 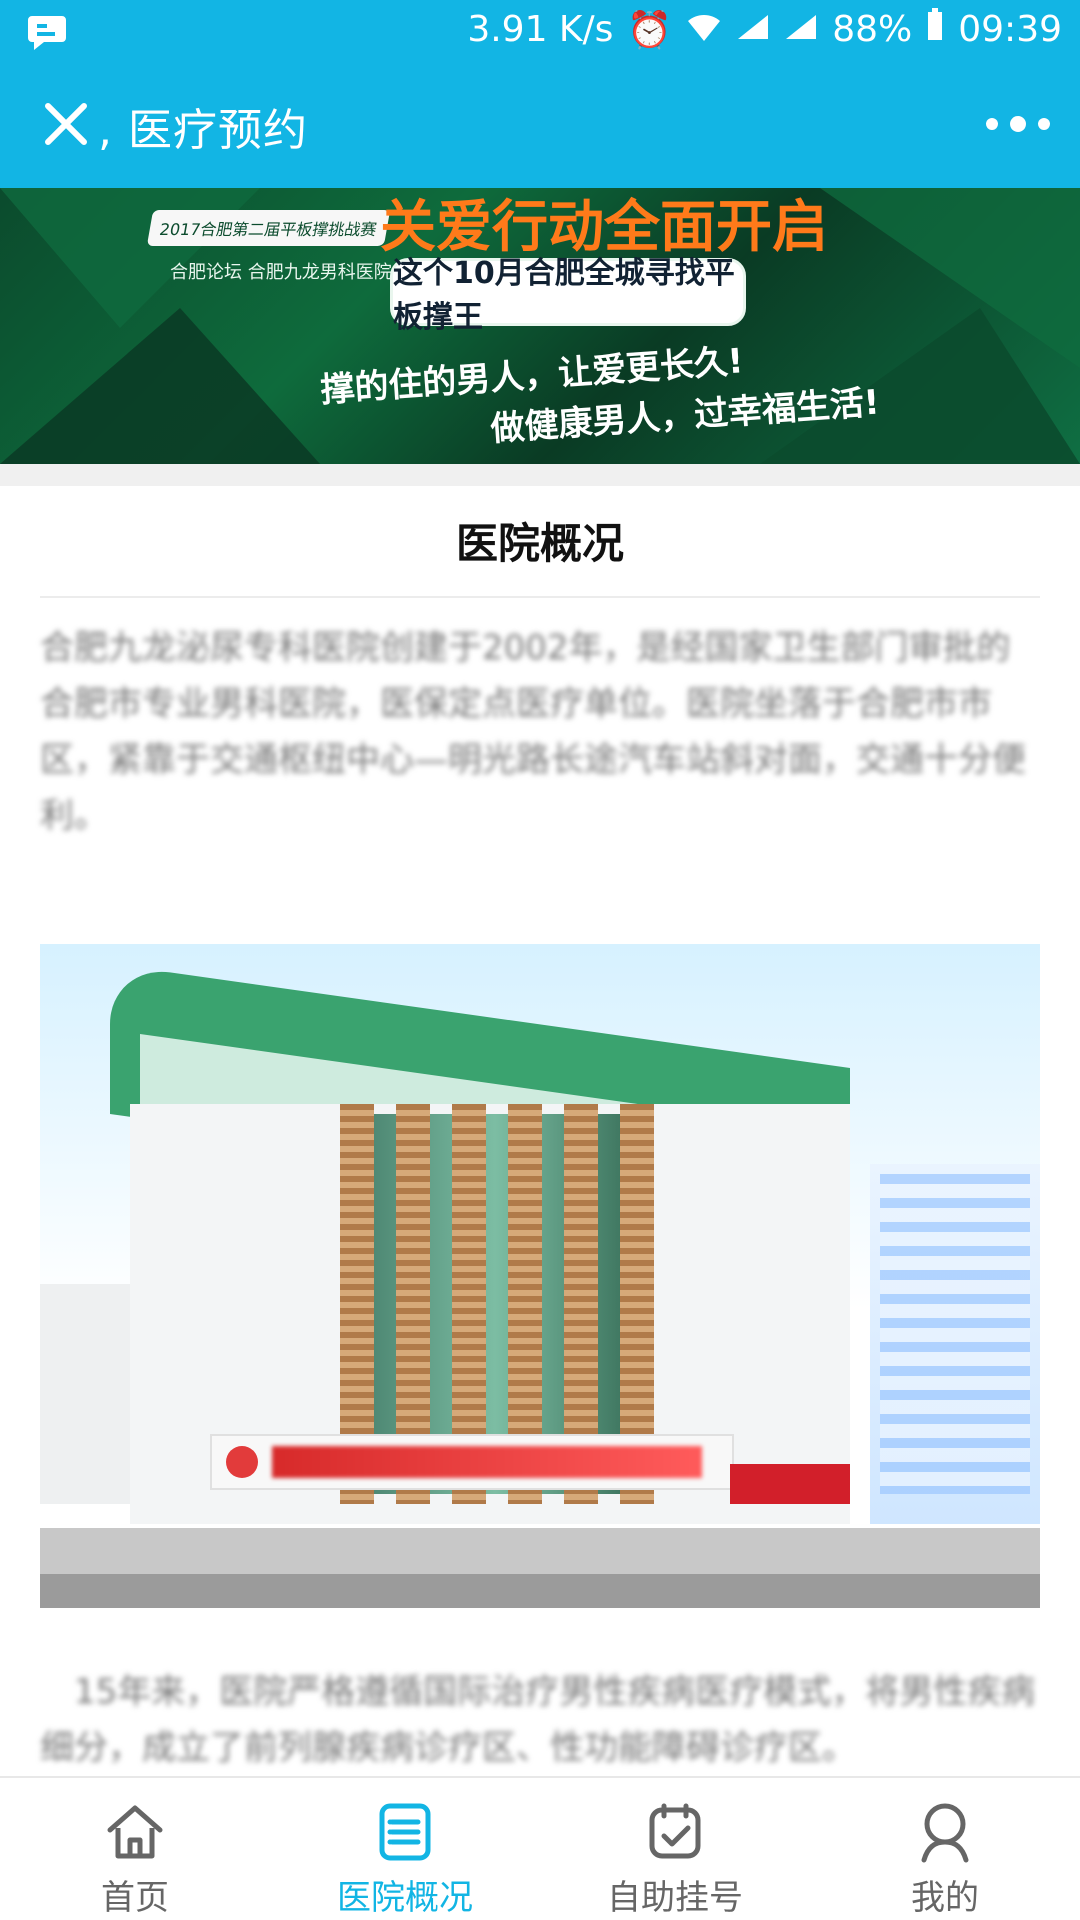 I want to click on section-divider, so click(x=540, y=597).